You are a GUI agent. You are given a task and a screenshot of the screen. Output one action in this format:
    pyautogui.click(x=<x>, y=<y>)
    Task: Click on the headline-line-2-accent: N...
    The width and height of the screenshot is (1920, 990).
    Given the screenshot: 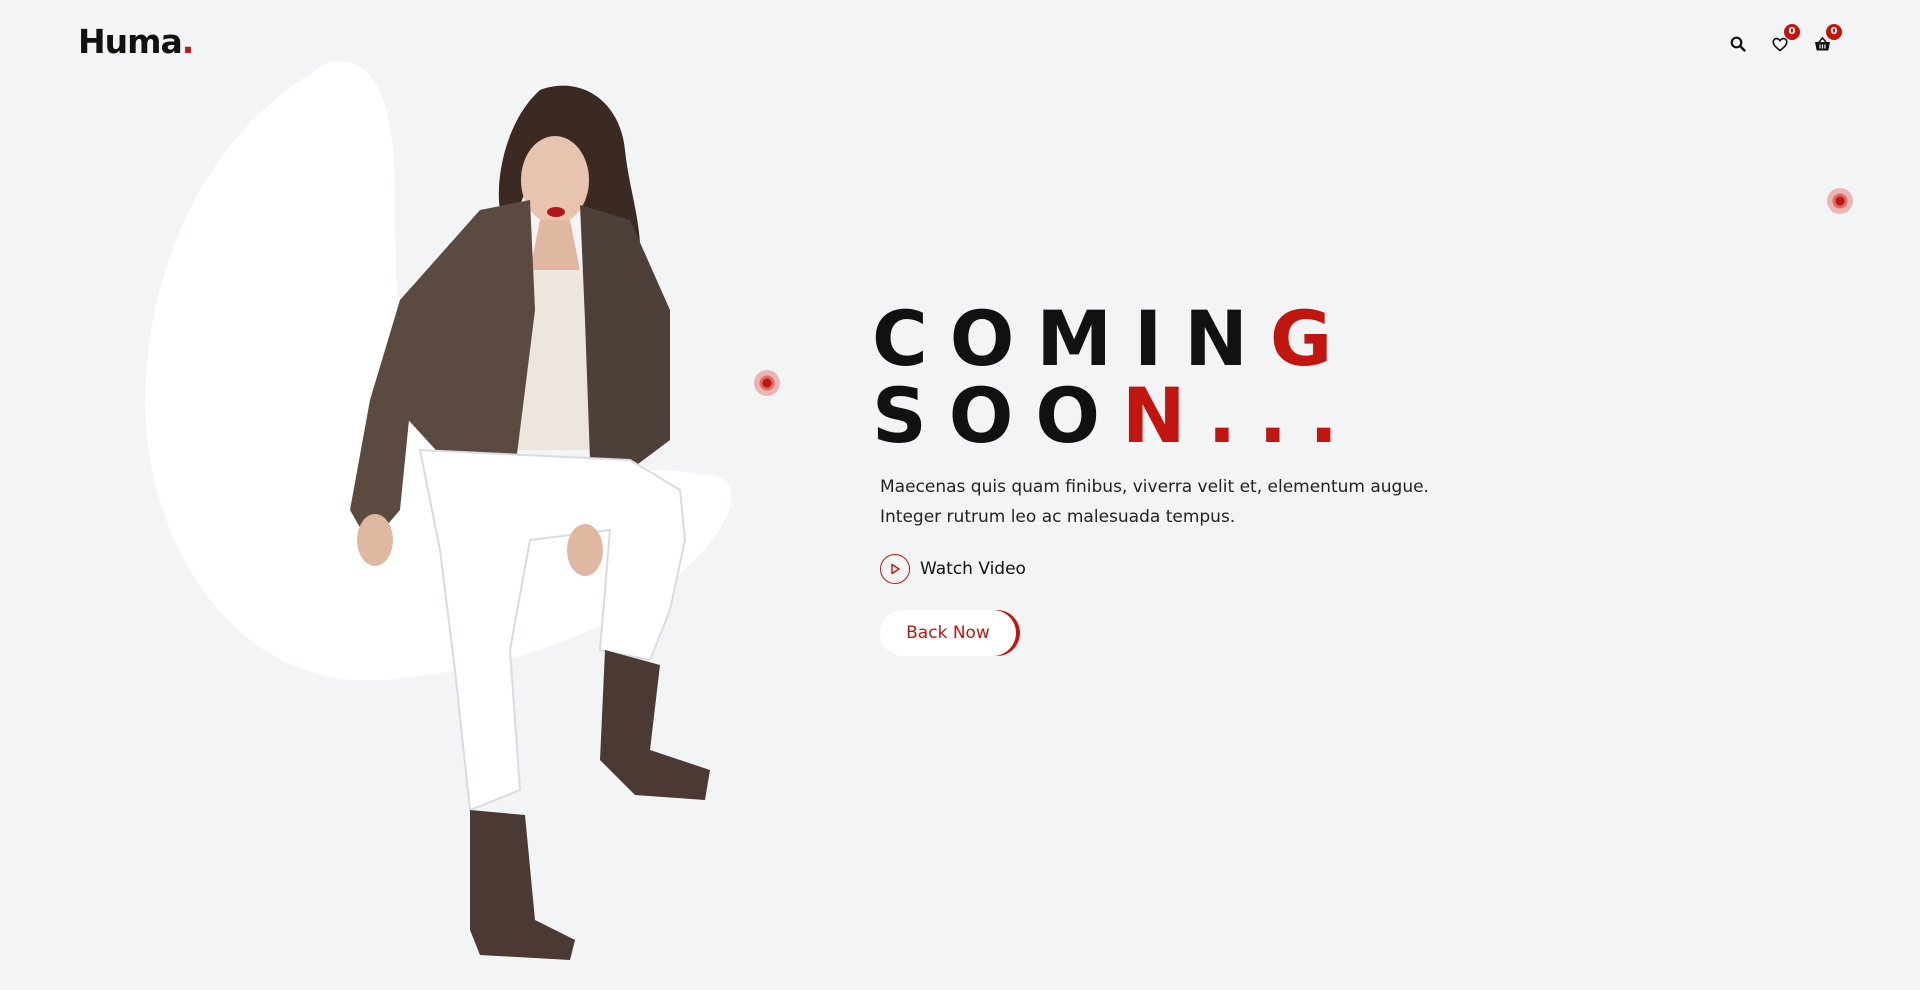 What is the action you would take?
    pyautogui.click(x=1241, y=415)
    